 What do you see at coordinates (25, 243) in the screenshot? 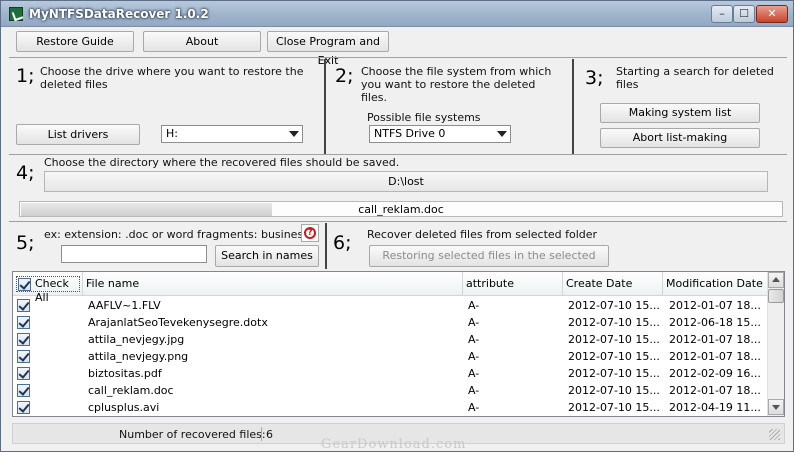
I see `step5-number: 5;` at bounding box center [25, 243].